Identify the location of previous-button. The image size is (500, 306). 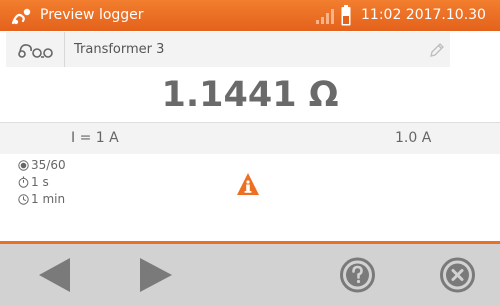
(55, 275).